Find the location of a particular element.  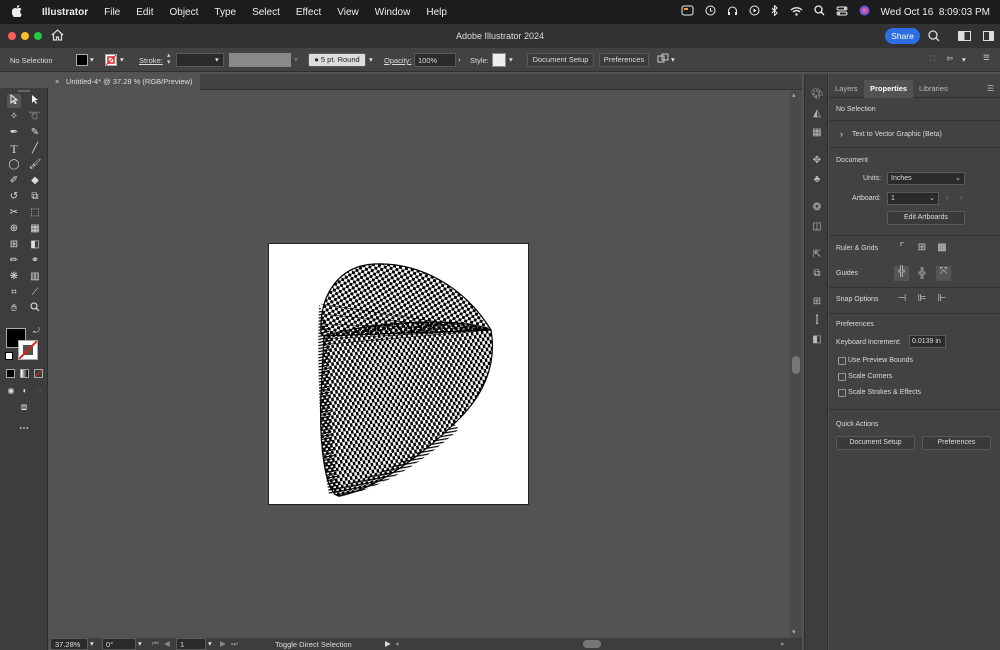

ruler-icon: ⌜ is located at coordinates (902, 248).